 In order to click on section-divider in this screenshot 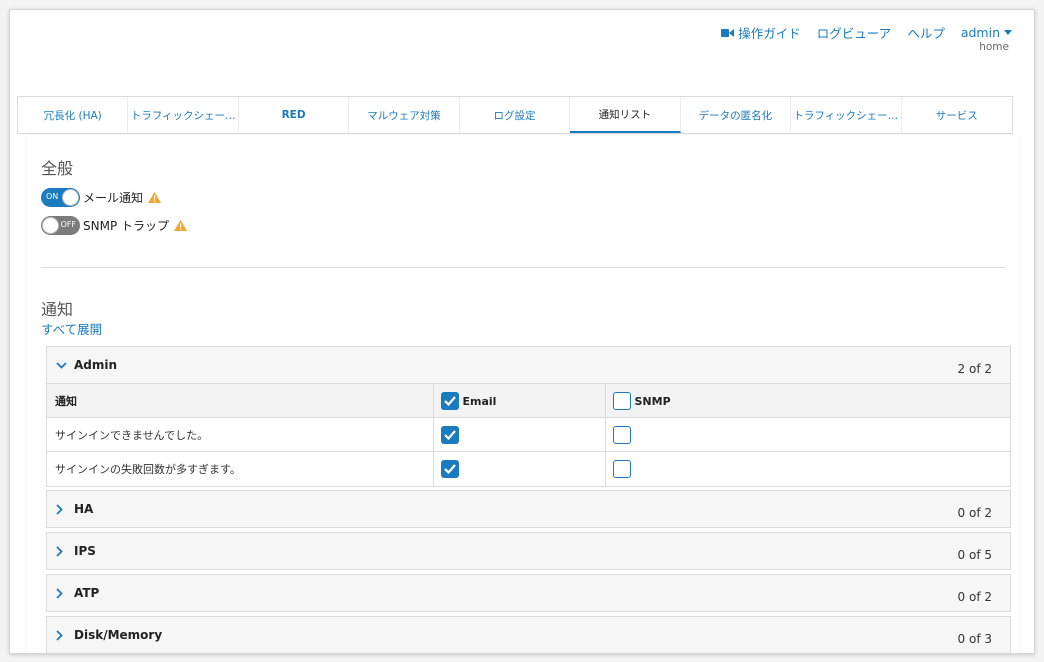, I will do `click(523, 267)`.